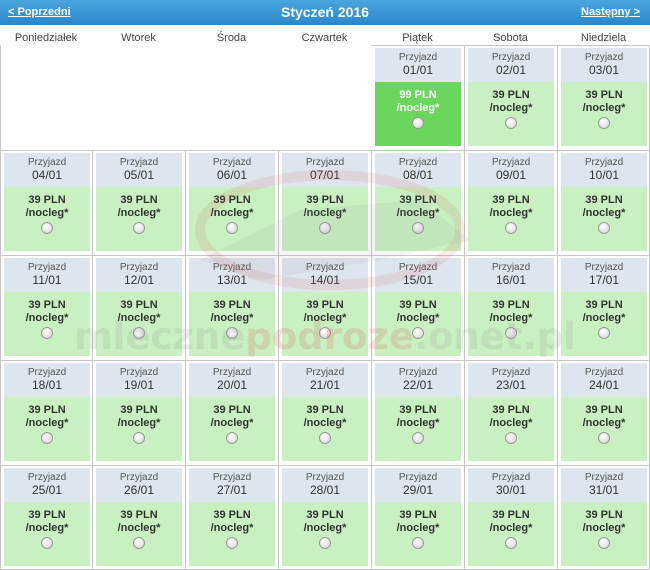  I want to click on day-date: 22/01, so click(418, 385).